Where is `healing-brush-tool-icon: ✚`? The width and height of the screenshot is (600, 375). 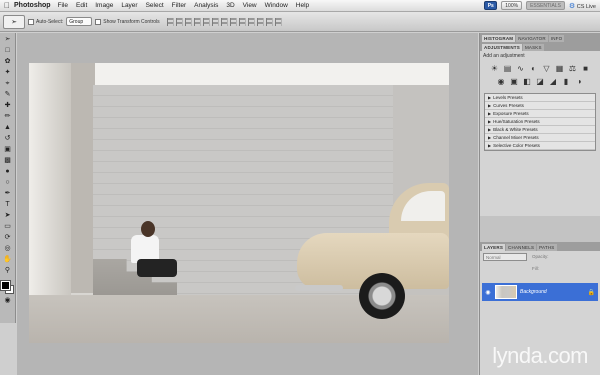
healing-brush-tool-icon: ✚ is located at coordinates (8, 106).